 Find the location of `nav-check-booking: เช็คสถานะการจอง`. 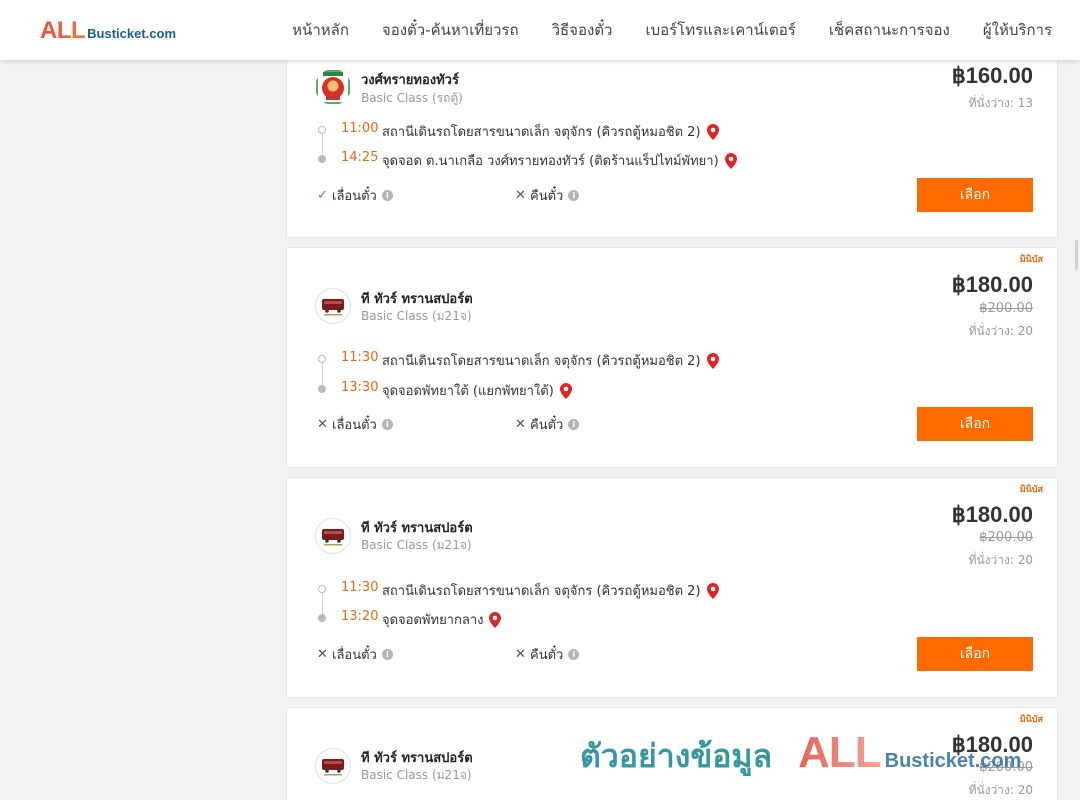

nav-check-booking: เช็คสถานะการจอง is located at coordinates (889, 30).